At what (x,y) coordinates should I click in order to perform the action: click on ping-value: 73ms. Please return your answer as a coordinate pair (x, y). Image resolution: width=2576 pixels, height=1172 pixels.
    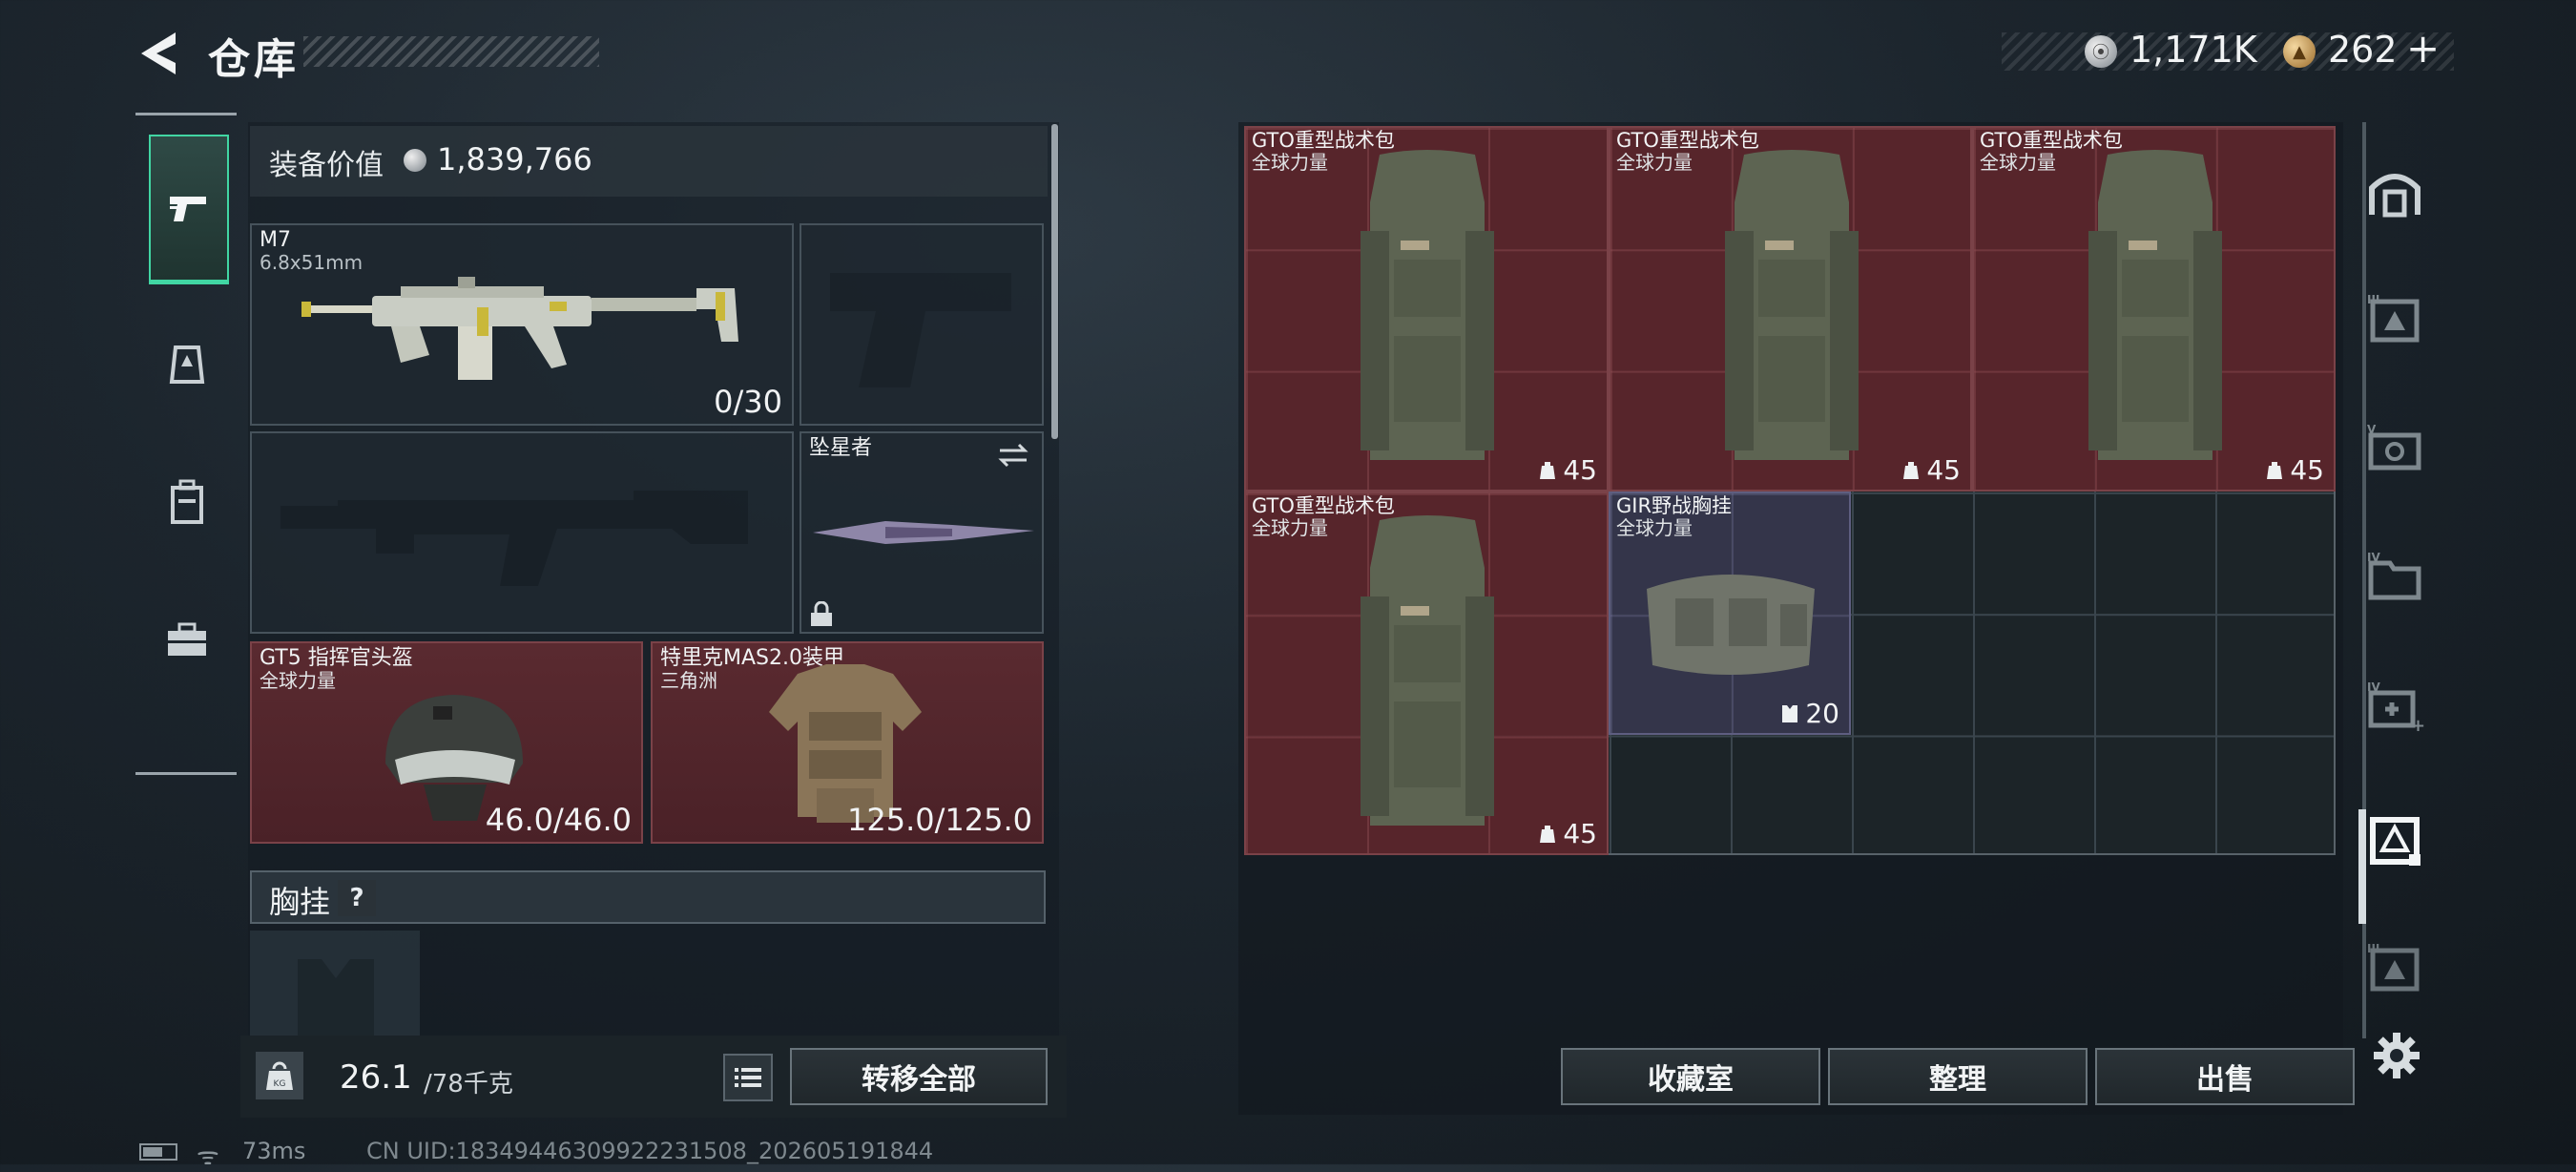
    Looking at the image, I should click on (274, 1151).